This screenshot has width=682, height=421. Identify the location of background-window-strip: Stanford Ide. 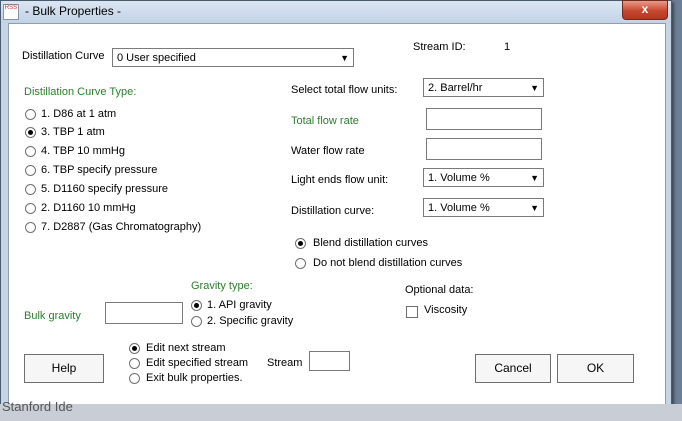
(341, 410).